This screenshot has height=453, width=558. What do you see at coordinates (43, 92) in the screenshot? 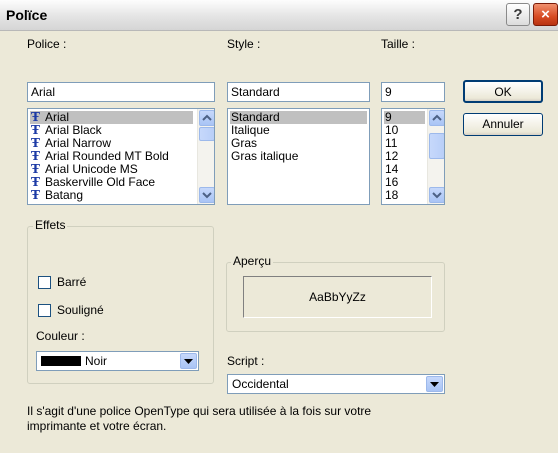
I see `font-input-value: Arial` at bounding box center [43, 92].